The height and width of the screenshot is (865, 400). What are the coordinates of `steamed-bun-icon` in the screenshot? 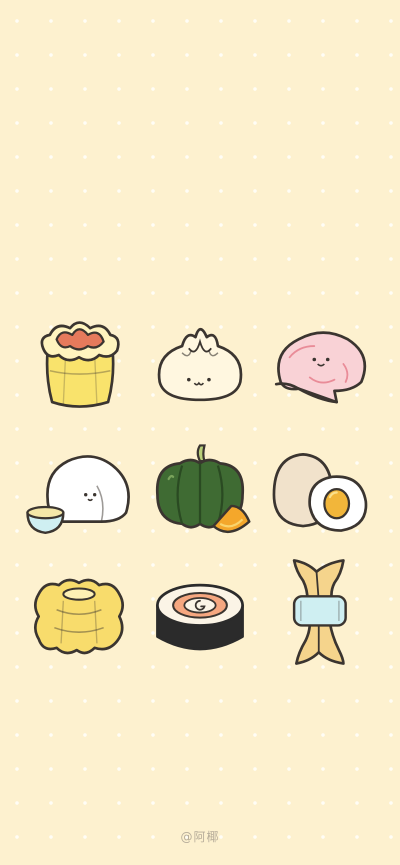 It's located at (200, 364).